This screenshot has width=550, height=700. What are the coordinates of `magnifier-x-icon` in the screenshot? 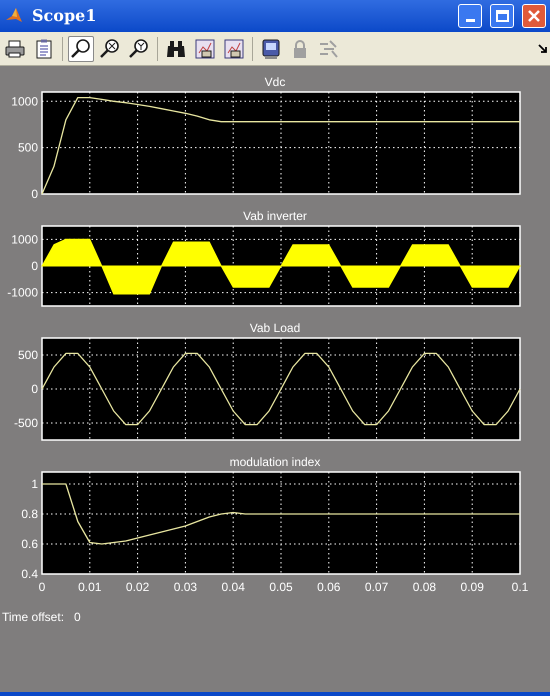 It's located at (110, 49).